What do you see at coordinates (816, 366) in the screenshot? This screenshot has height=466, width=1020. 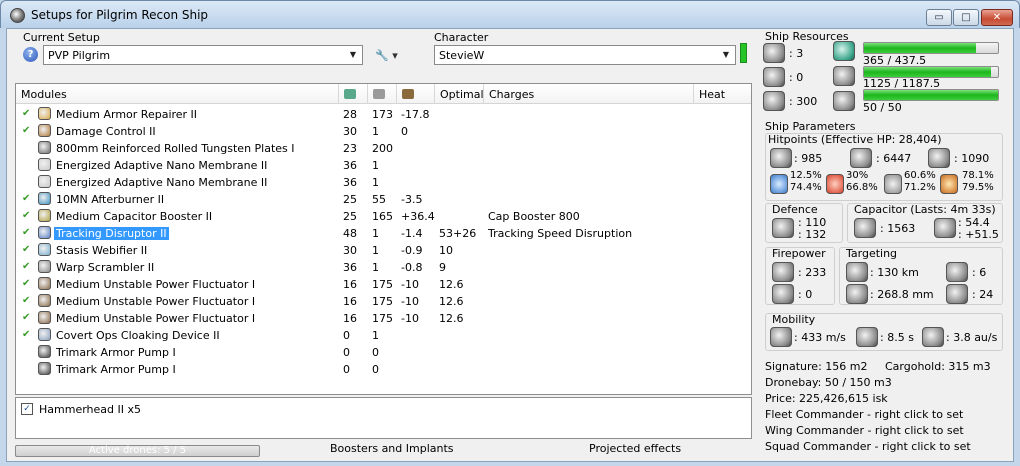 I see `signature-text: Signature: 156 m2` at bounding box center [816, 366].